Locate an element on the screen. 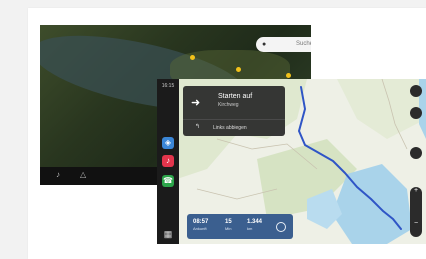  app-rail: 16:15 ◈ ♪ ☎ ▦ is located at coordinates (168, 161).